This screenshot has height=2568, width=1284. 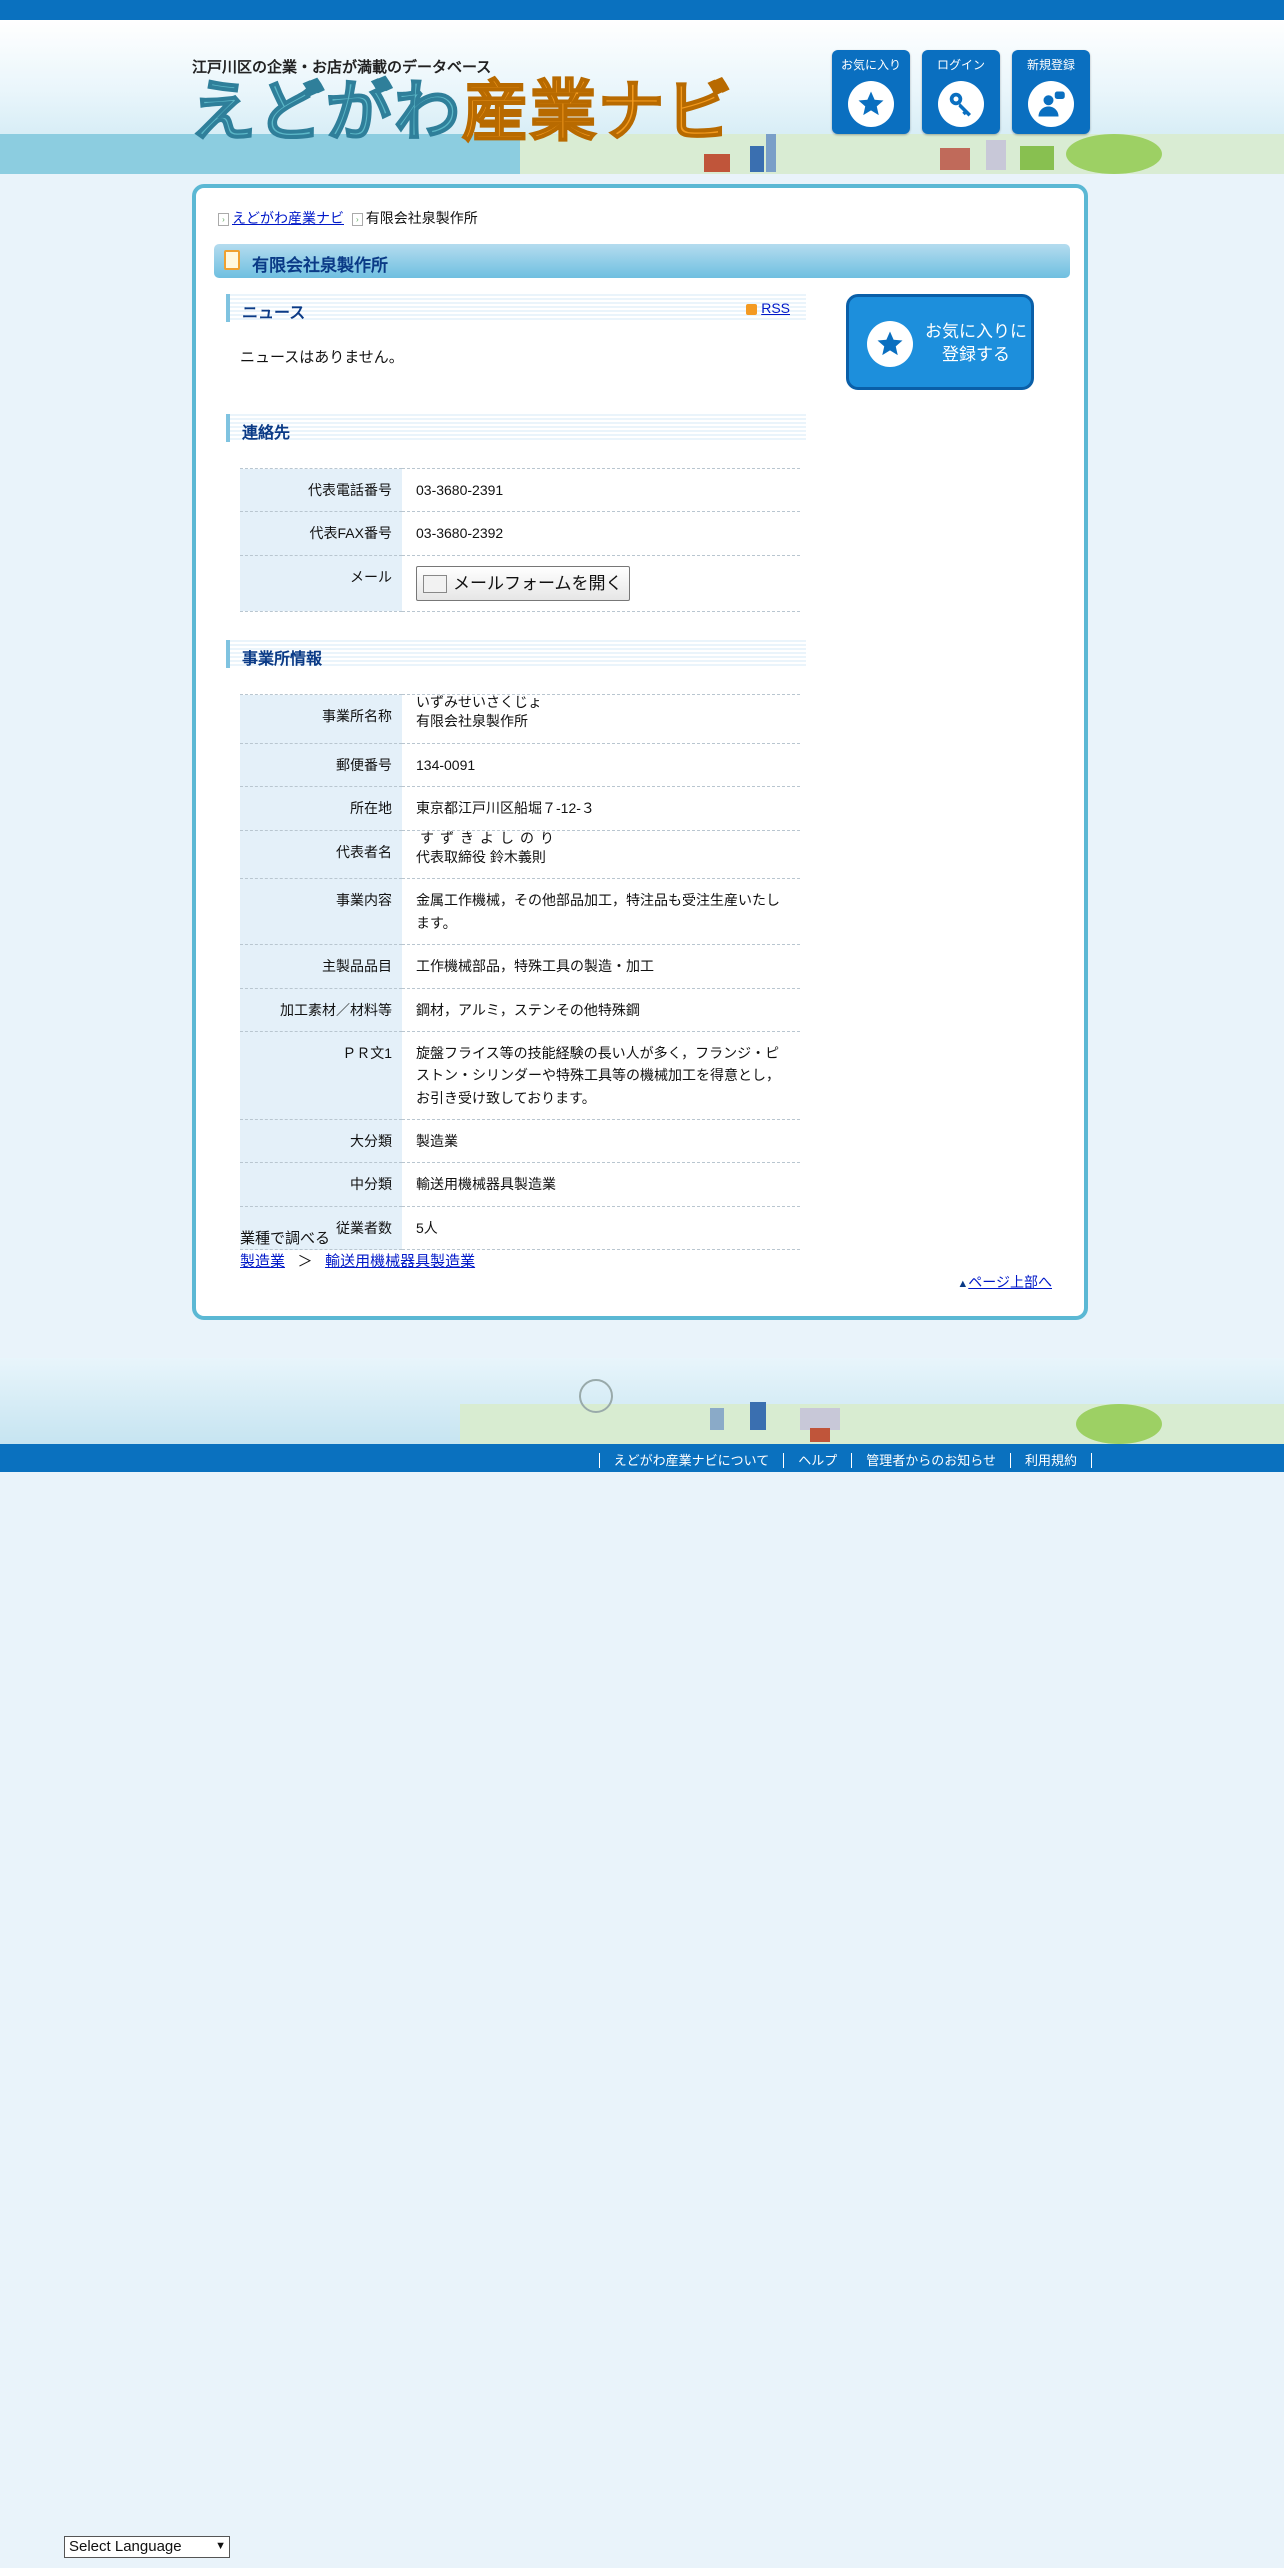 I want to click on to-top-link: ページ上部へ, so click(x=1010, y=1282).